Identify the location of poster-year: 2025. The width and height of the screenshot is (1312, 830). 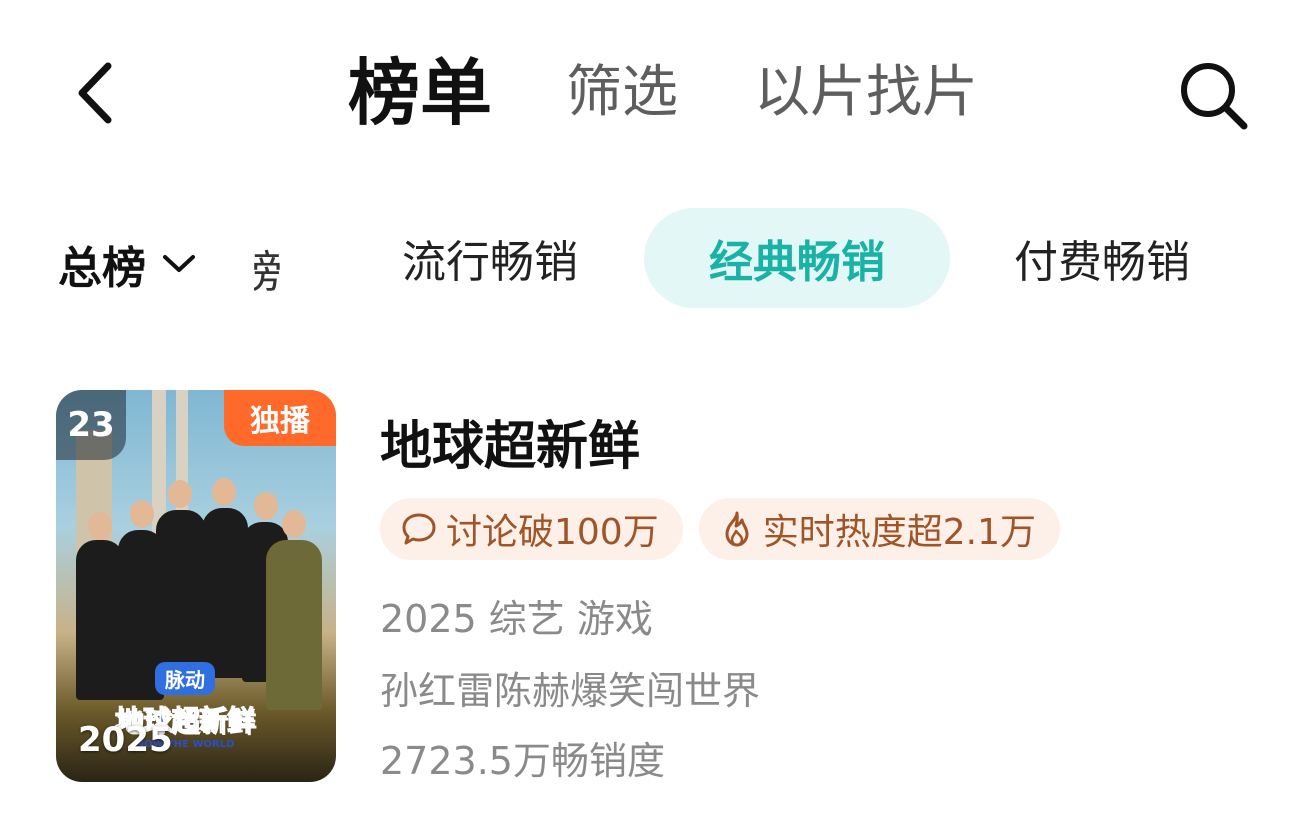
(125, 740).